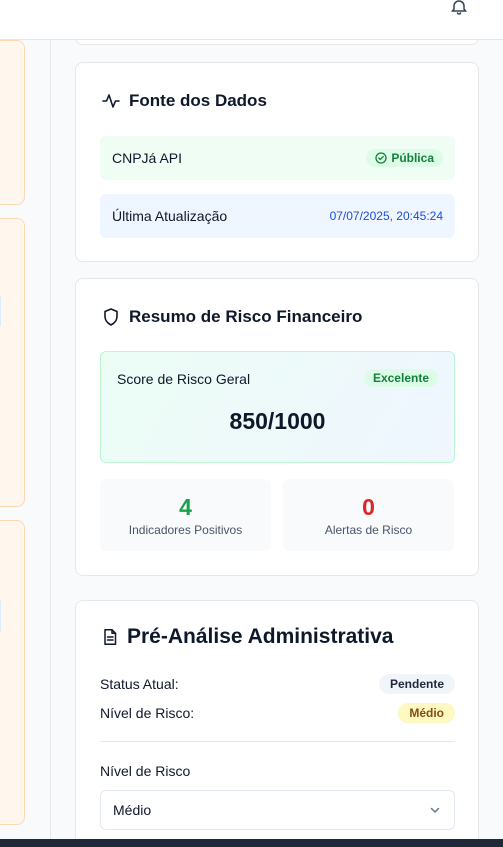 This screenshot has width=503, height=847. What do you see at coordinates (147, 713) in the screenshot?
I see `risk-level-label: Nível de Risco:` at bounding box center [147, 713].